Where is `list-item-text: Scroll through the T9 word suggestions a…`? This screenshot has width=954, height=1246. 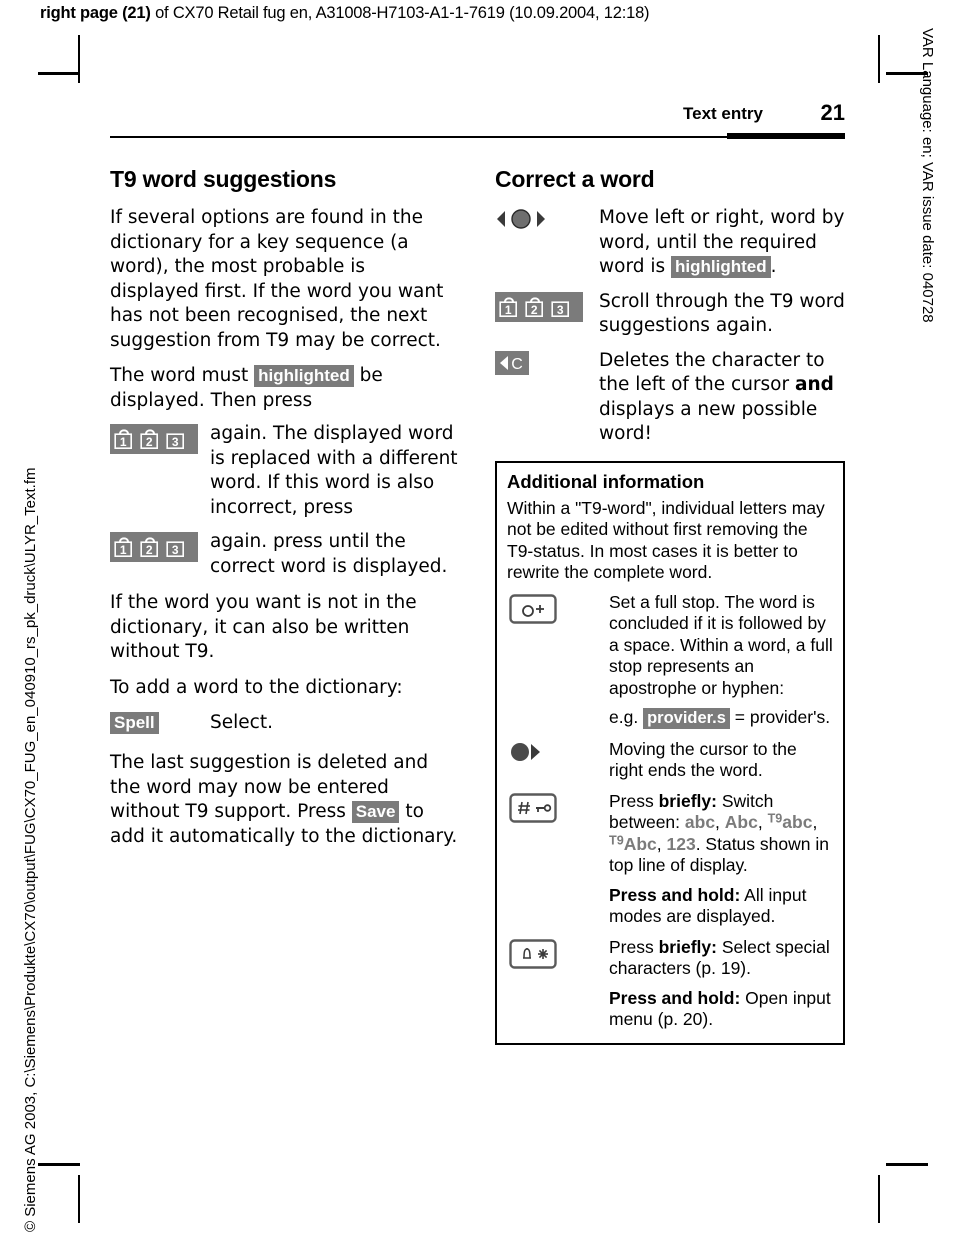 list-item-text: Scroll through the T9 word suggestions a… is located at coordinates (722, 313).